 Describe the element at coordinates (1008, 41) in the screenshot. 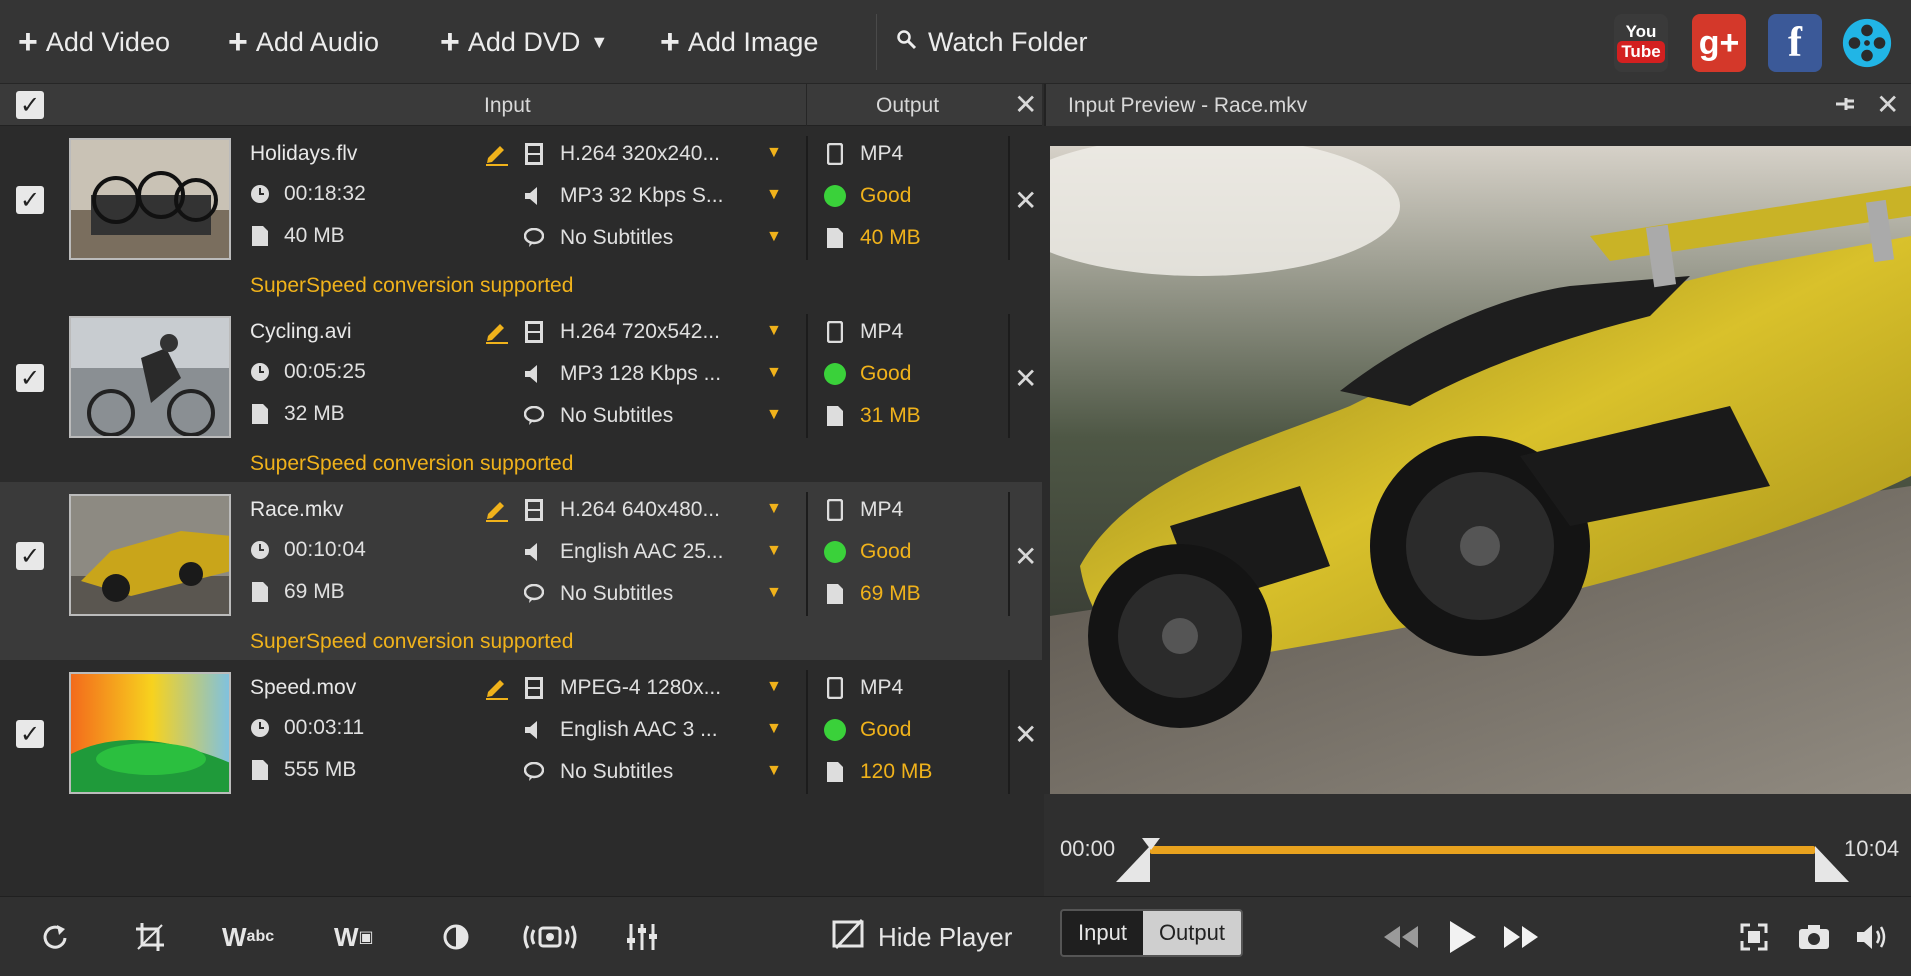

I see `watch-folder-label: Watch Folder` at that location.